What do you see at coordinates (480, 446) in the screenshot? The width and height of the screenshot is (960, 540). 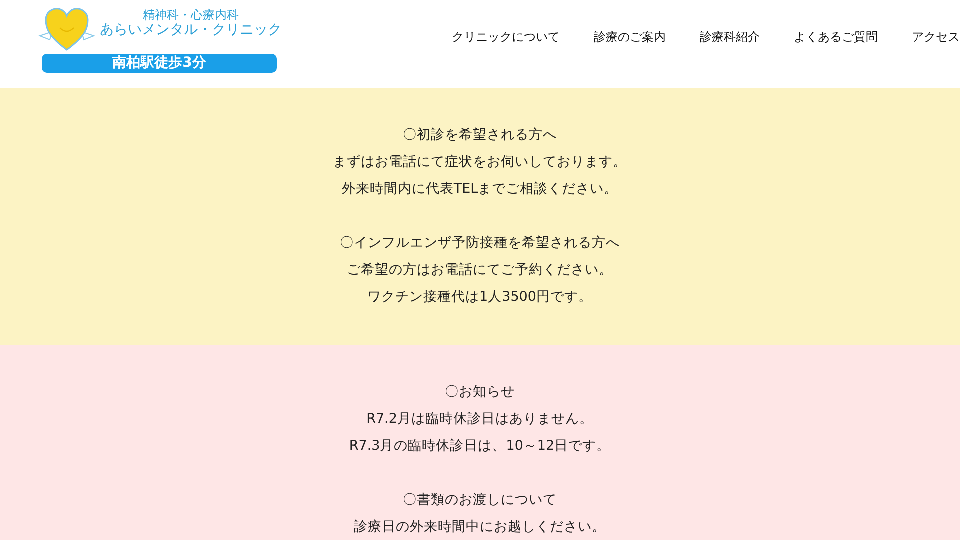 I see `notice-text: R7.3月の臨時休診日は、10～12日です。` at bounding box center [480, 446].